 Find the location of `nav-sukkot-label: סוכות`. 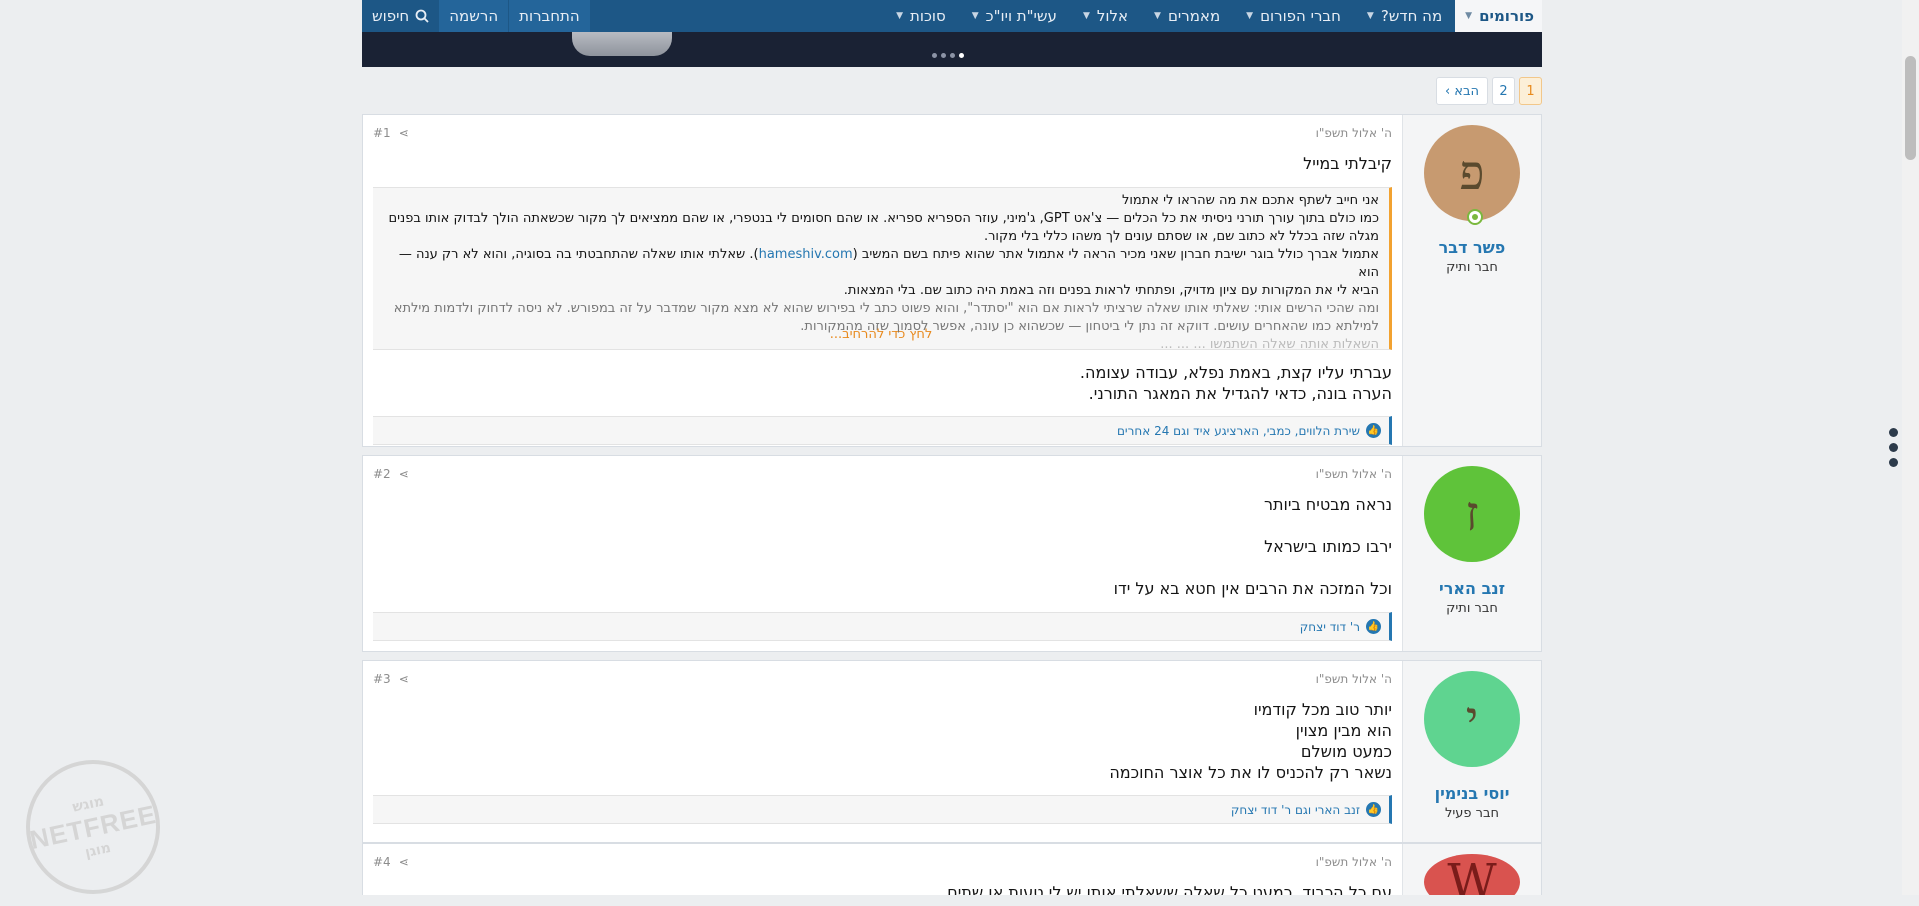

nav-sukkot-label: סוכות is located at coordinates (928, 16).